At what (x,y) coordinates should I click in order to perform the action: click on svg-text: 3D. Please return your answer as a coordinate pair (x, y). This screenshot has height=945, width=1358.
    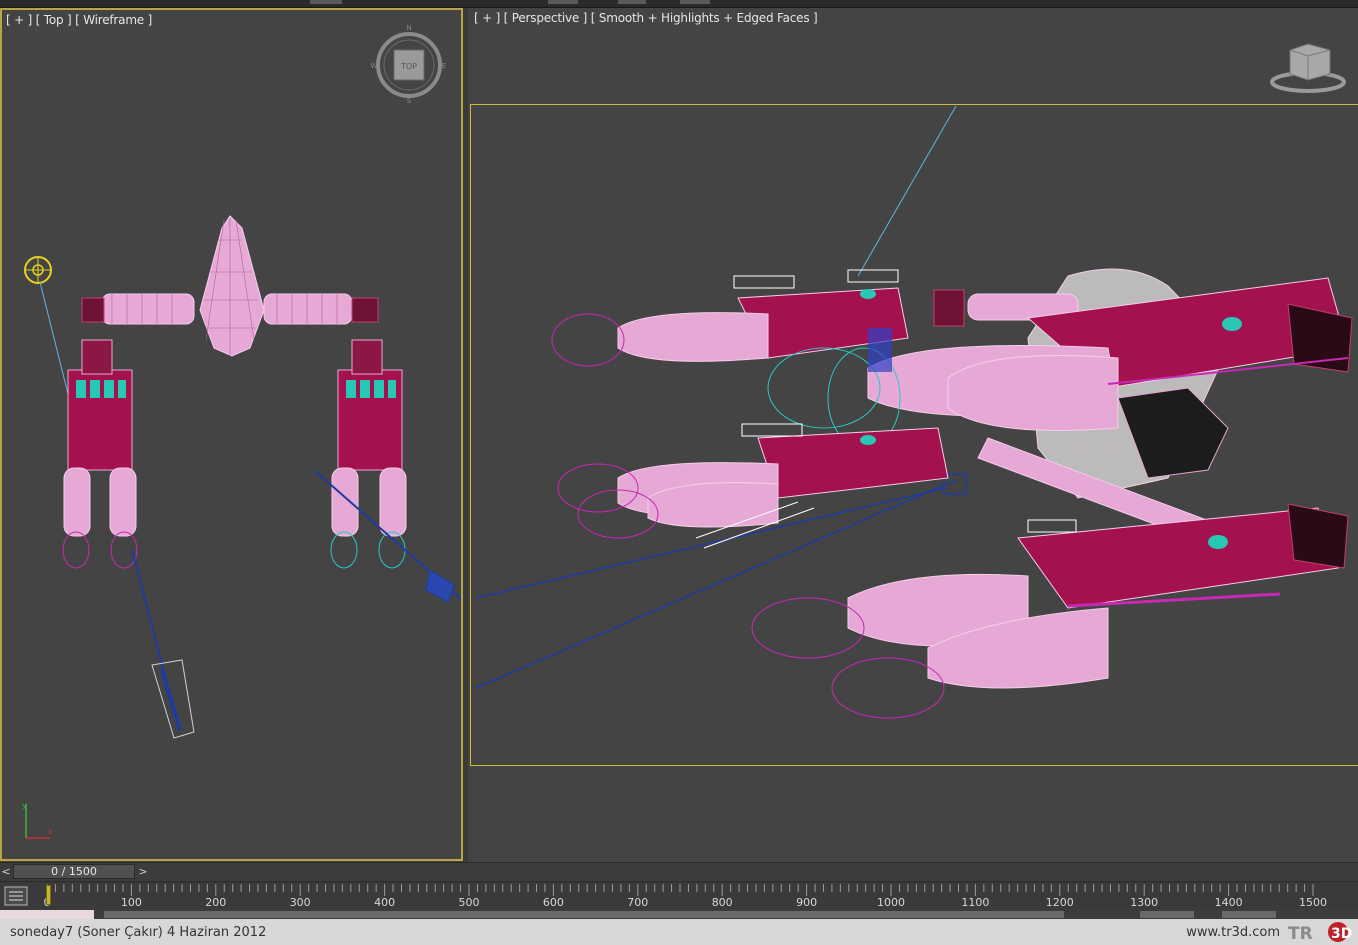
    Looking at the image, I should click on (1341, 934).